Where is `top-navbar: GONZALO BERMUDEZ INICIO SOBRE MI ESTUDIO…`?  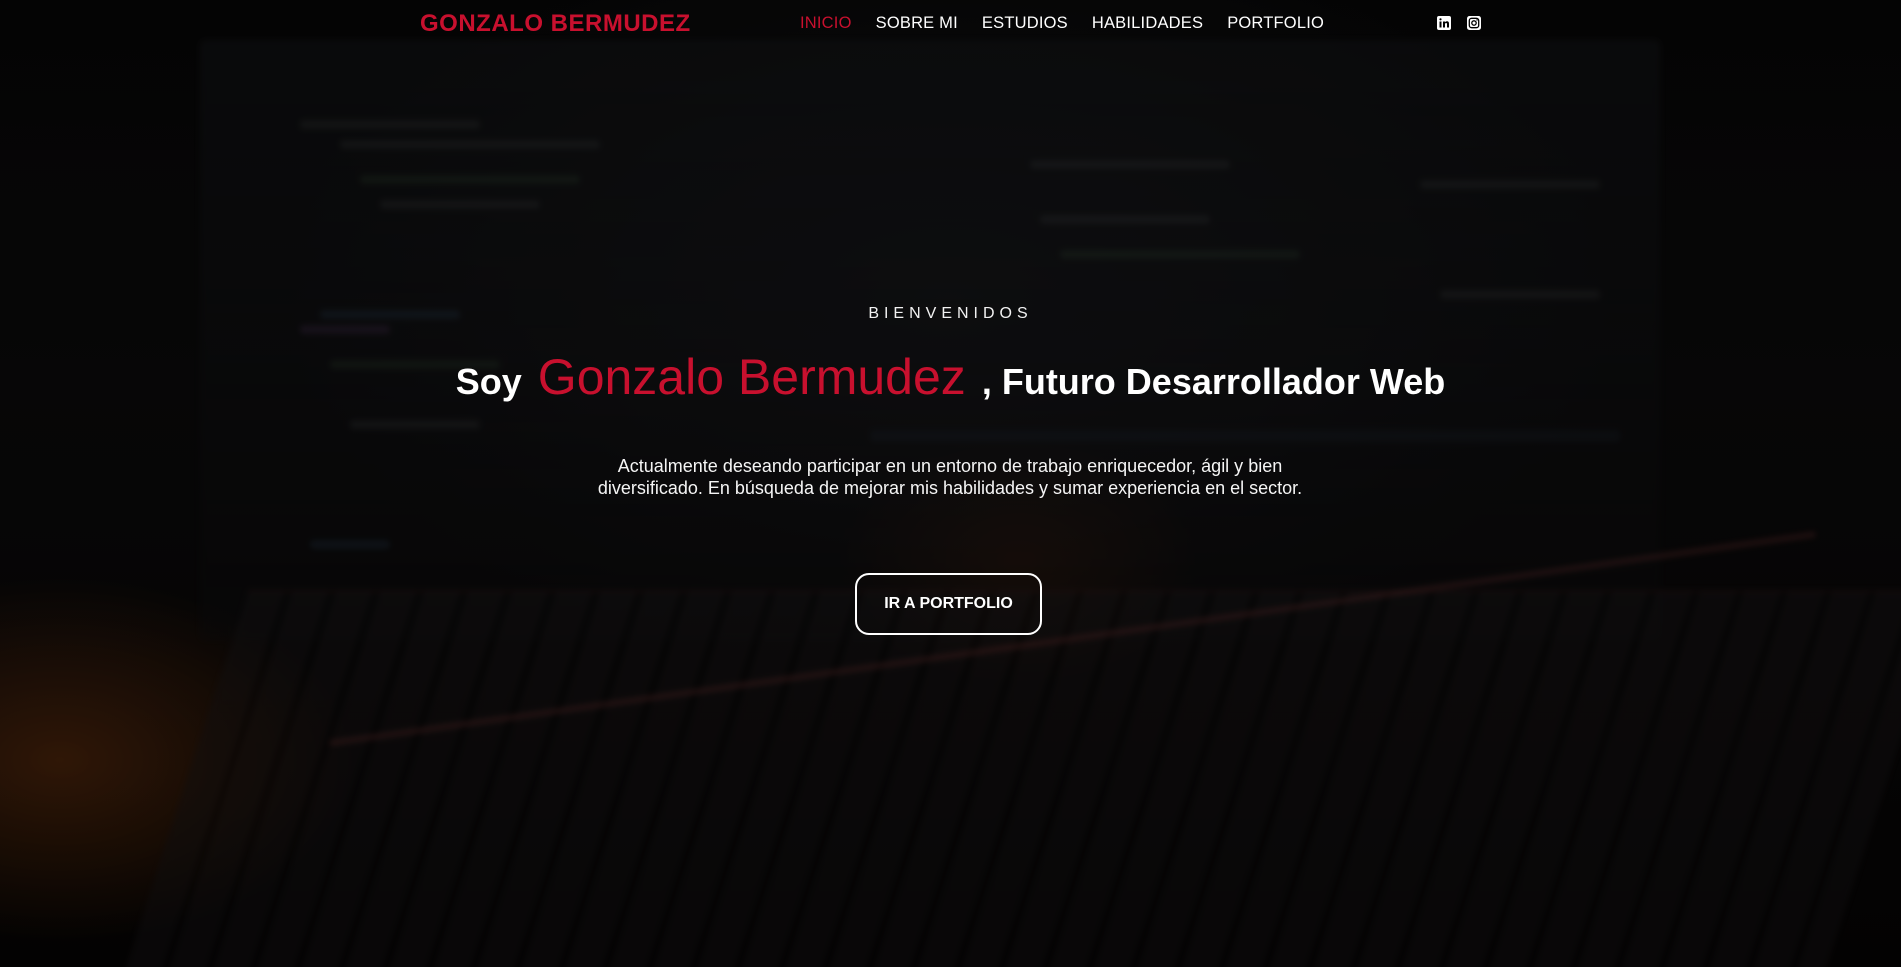
top-navbar: GONZALO BERMUDEZ INICIO SOBRE MI ESTUDIO… is located at coordinates (950, 23).